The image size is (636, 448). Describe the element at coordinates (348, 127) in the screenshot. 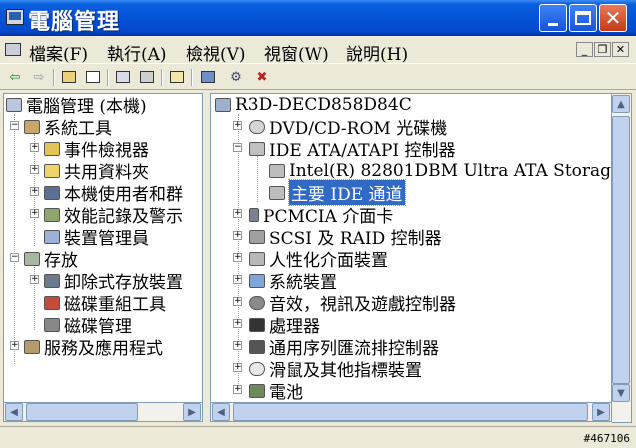

I see `tree-item-dvd-cdrom: DVD/CD-ROM 光碟機` at that location.